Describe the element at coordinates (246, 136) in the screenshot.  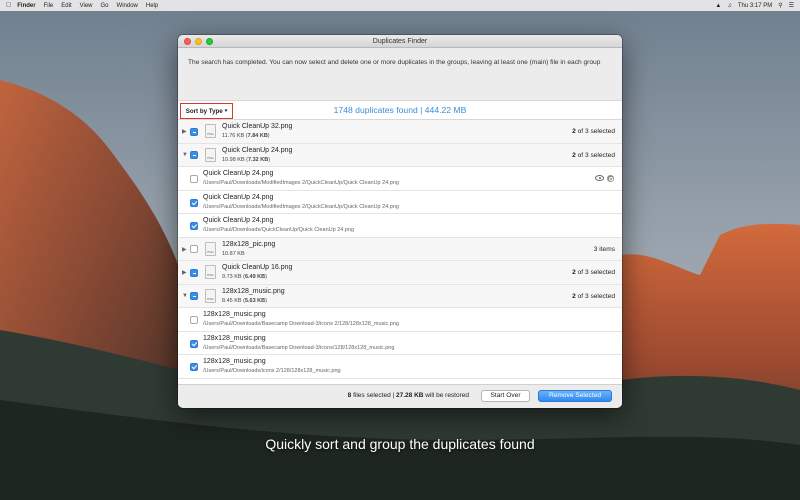
I see `group-file-size: 11.76 KB (7.84 KB)` at that location.